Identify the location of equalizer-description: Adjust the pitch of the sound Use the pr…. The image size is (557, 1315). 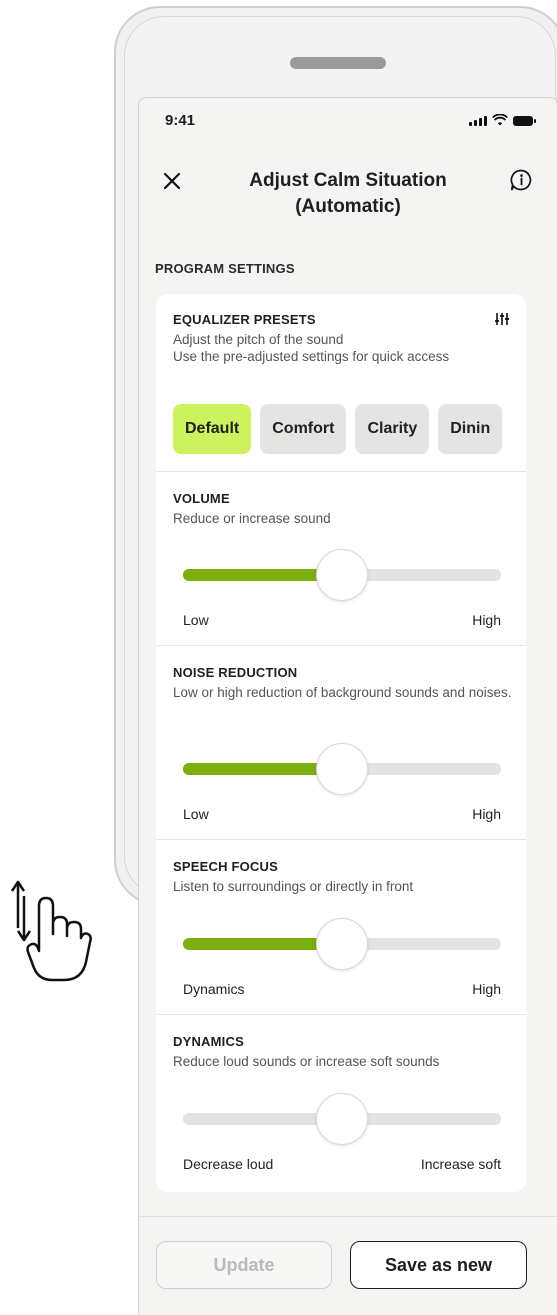
(341, 348).